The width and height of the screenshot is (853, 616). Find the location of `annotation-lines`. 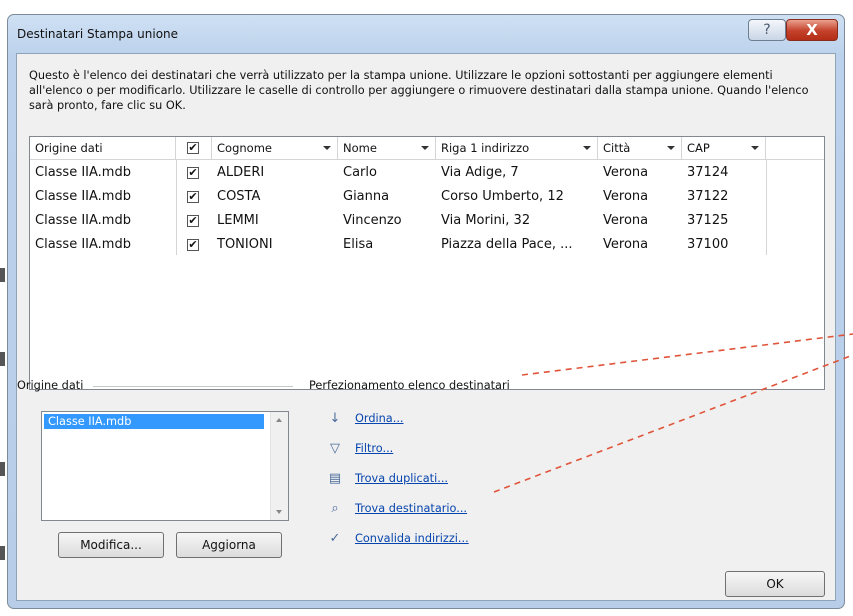

annotation-lines is located at coordinates (673, 413).